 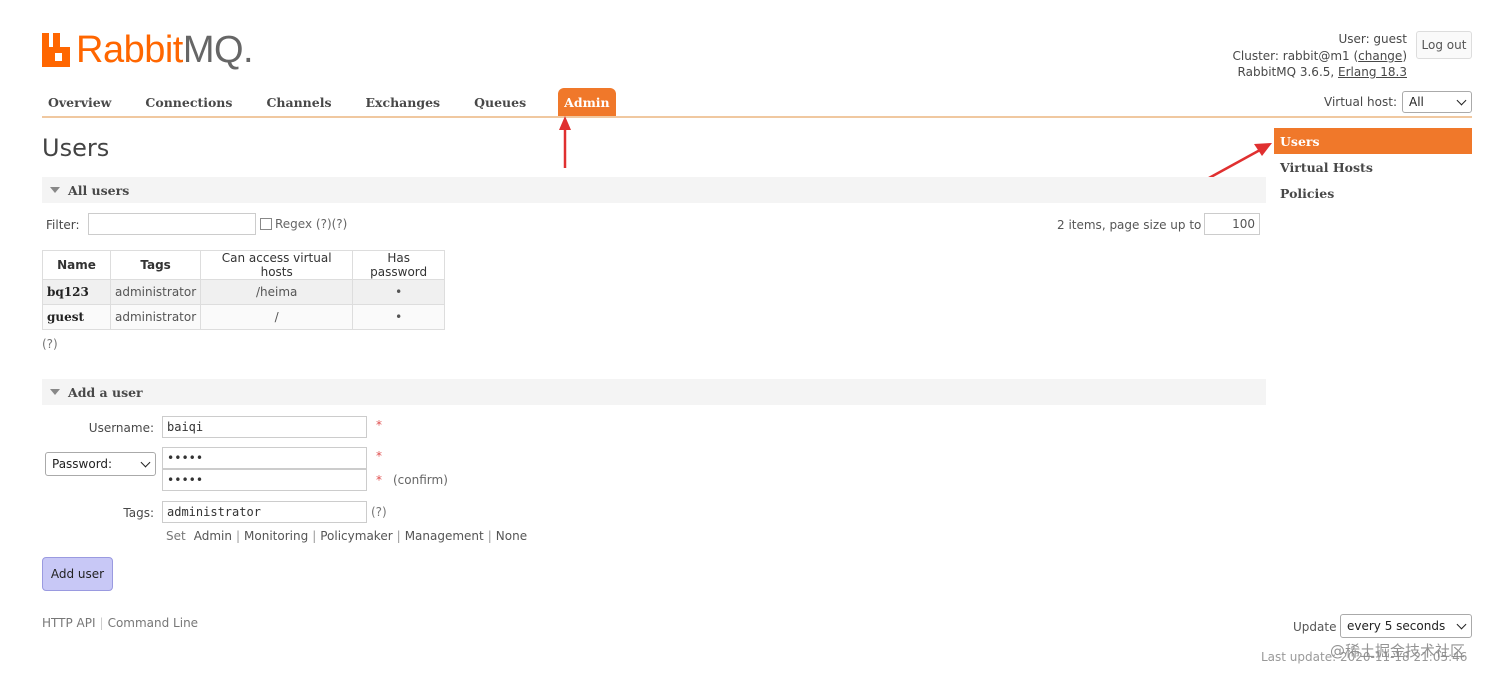 What do you see at coordinates (264, 512) in the screenshot?
I see `tags-input: administrator` at bounding box center [264, 512].